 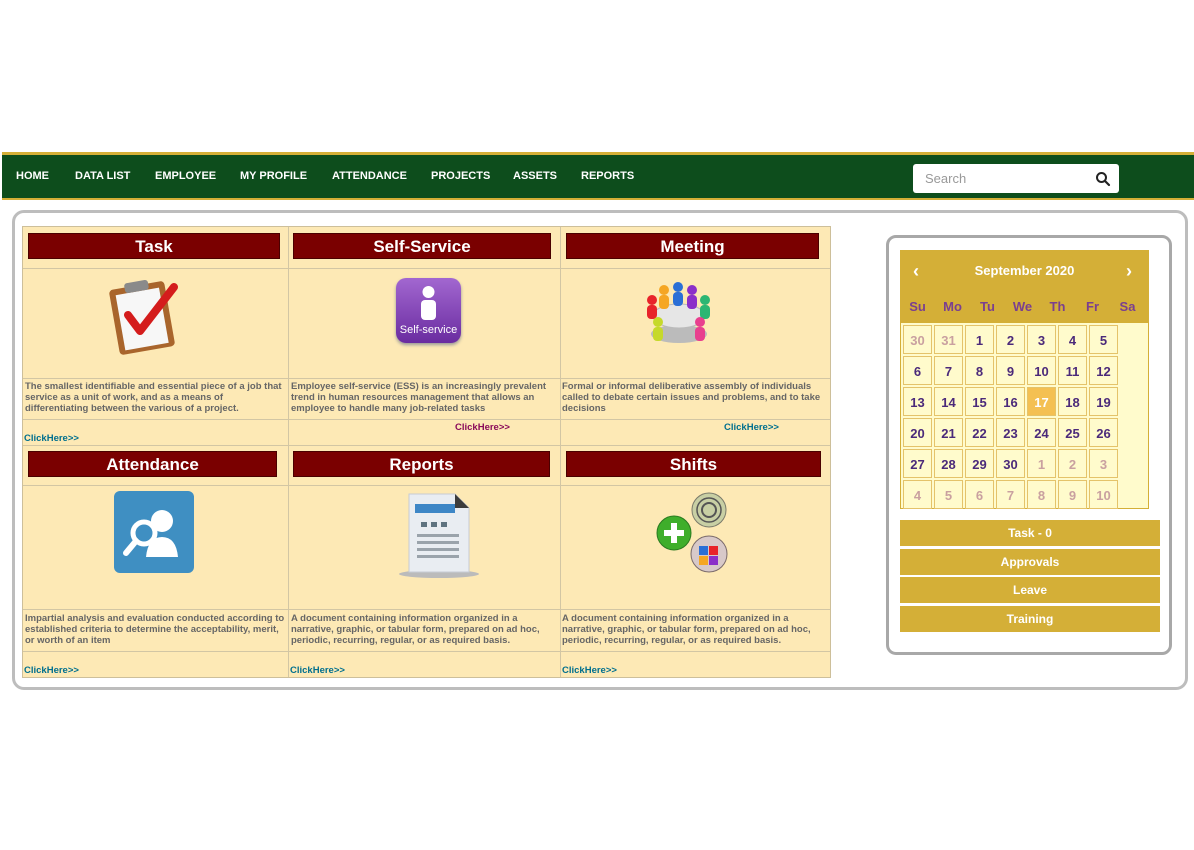 What do you see at coordinates (917, 463) in the screenshot?
I see `calendar-day: 27` at bounding box center [917, 463].